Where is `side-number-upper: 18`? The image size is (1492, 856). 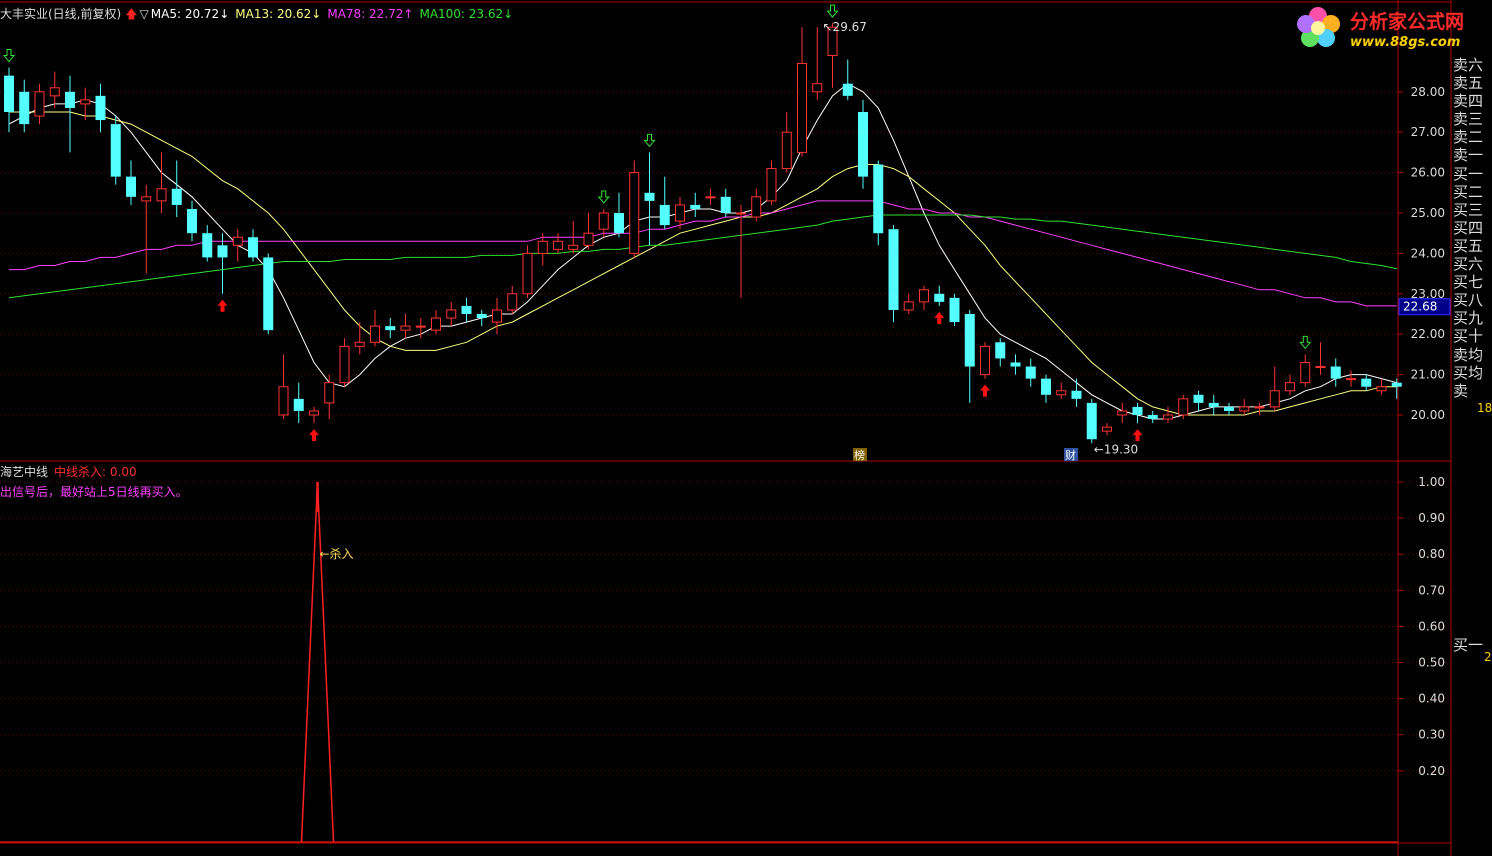
side-number-upper: 18 is located at coordinates (1484, 408).